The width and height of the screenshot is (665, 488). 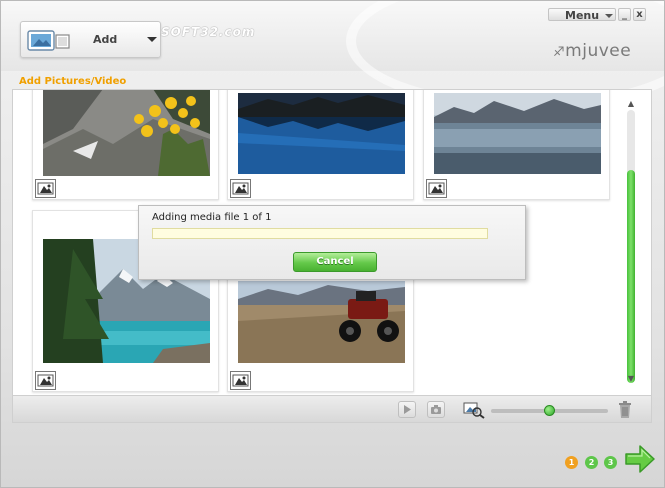 I want to click on menu-button: Menu, so click(x=582, y=15).